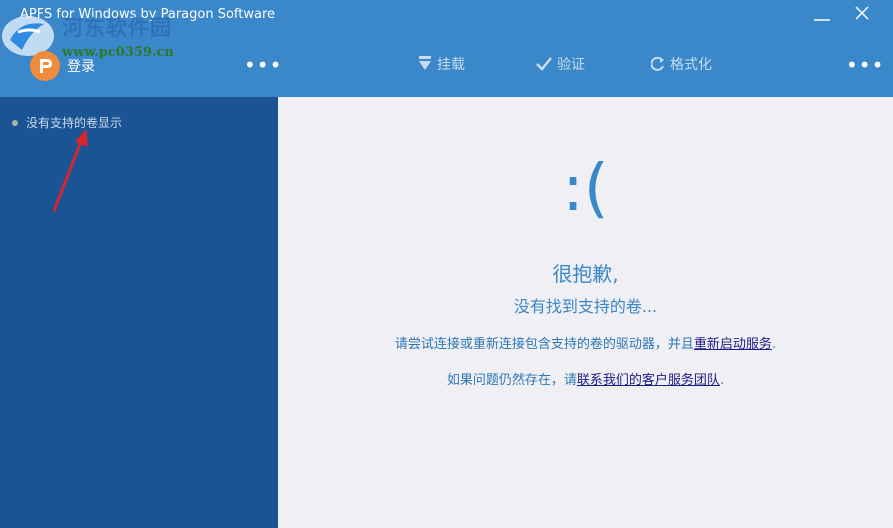 The width and height of the screenshot is (893, 528). Describe the element at coordinates (865, 65) in the screenshot. I see `more-options-right-button: •••` at that location.